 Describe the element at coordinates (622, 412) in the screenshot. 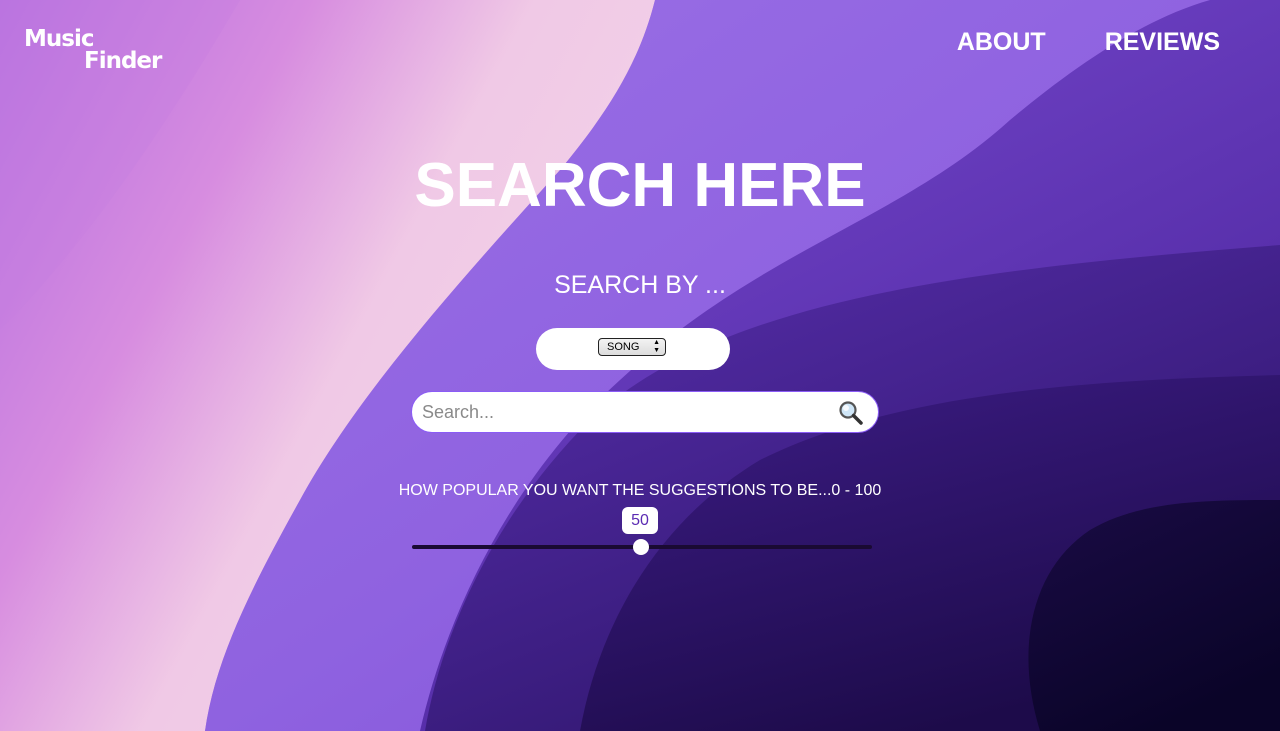

I see `search-input` at that location.